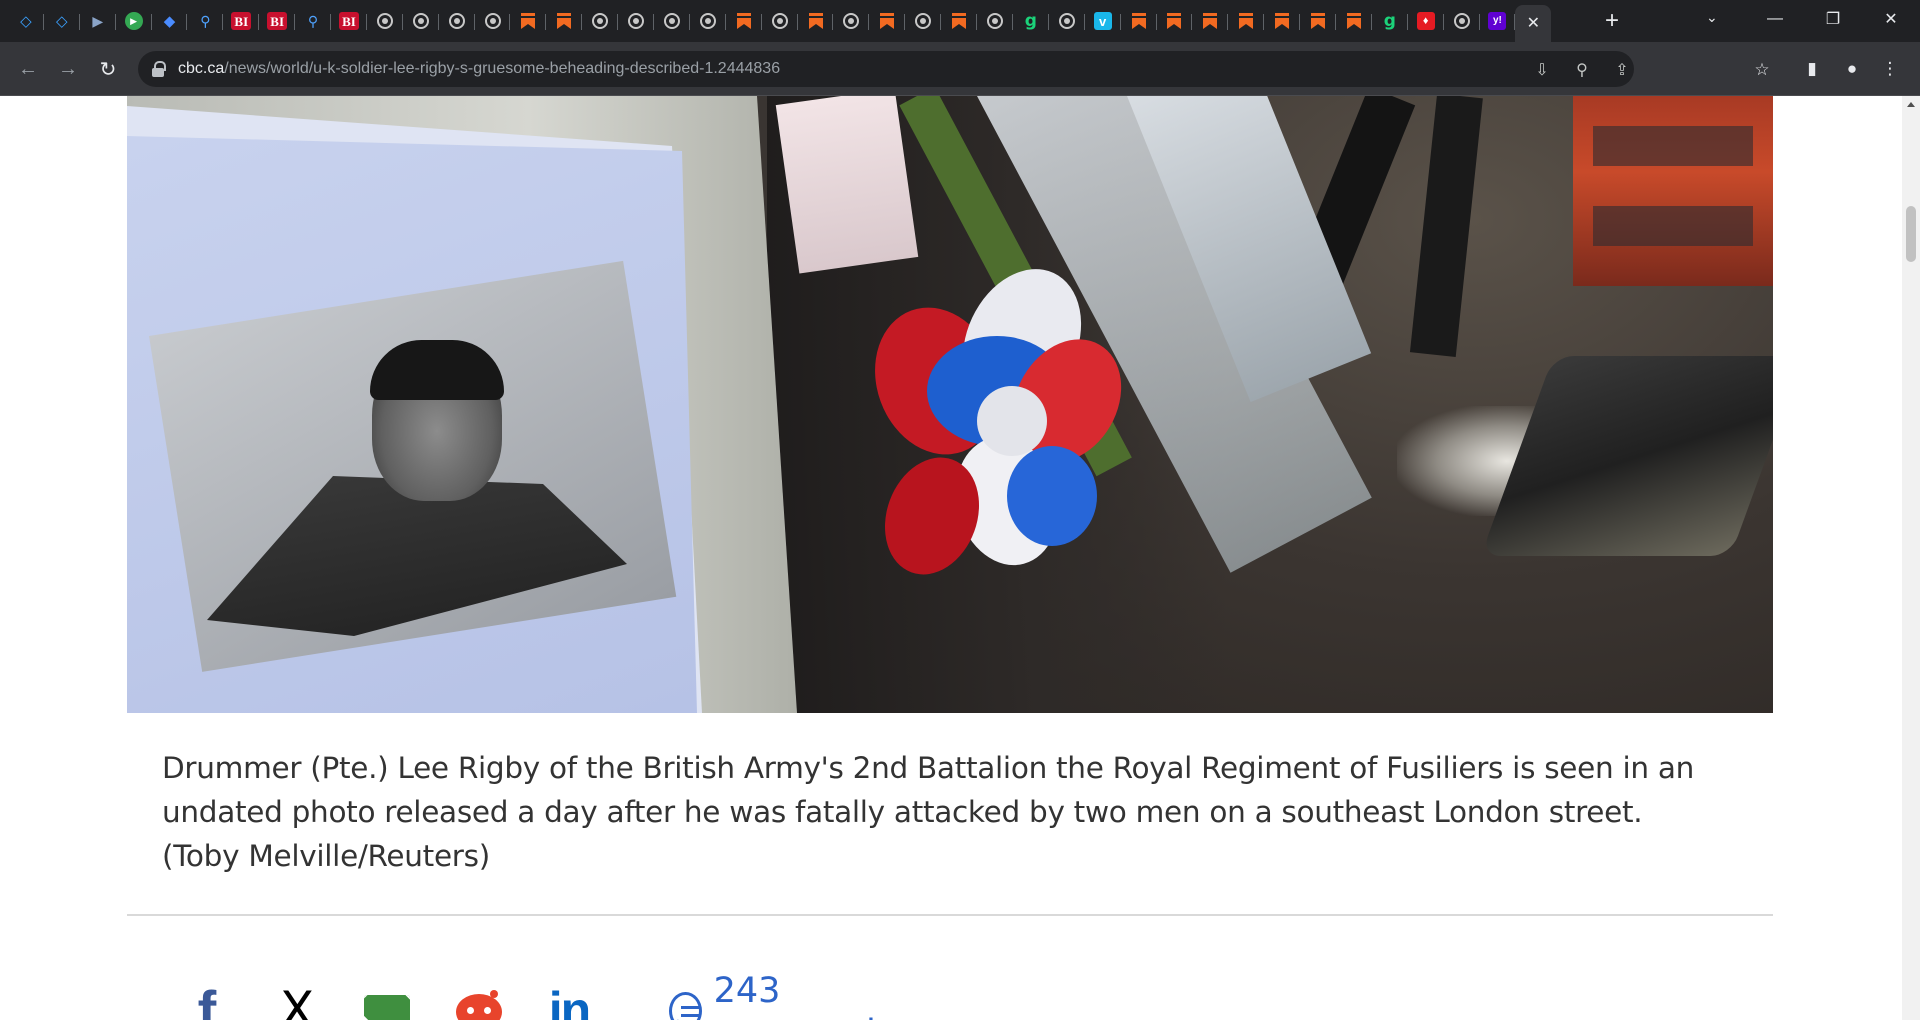 Image resolution: width=1920 pixels, height=1020 pixels. I want to click on new-tab-button: +, so click(1612, 21).